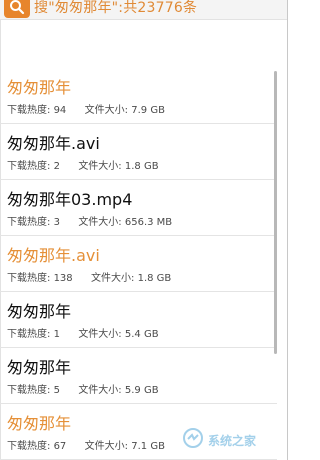  What do you see at coordinates (17, 9) in the screenshot?
I see `search-icon` at bounding box center [17, 9].